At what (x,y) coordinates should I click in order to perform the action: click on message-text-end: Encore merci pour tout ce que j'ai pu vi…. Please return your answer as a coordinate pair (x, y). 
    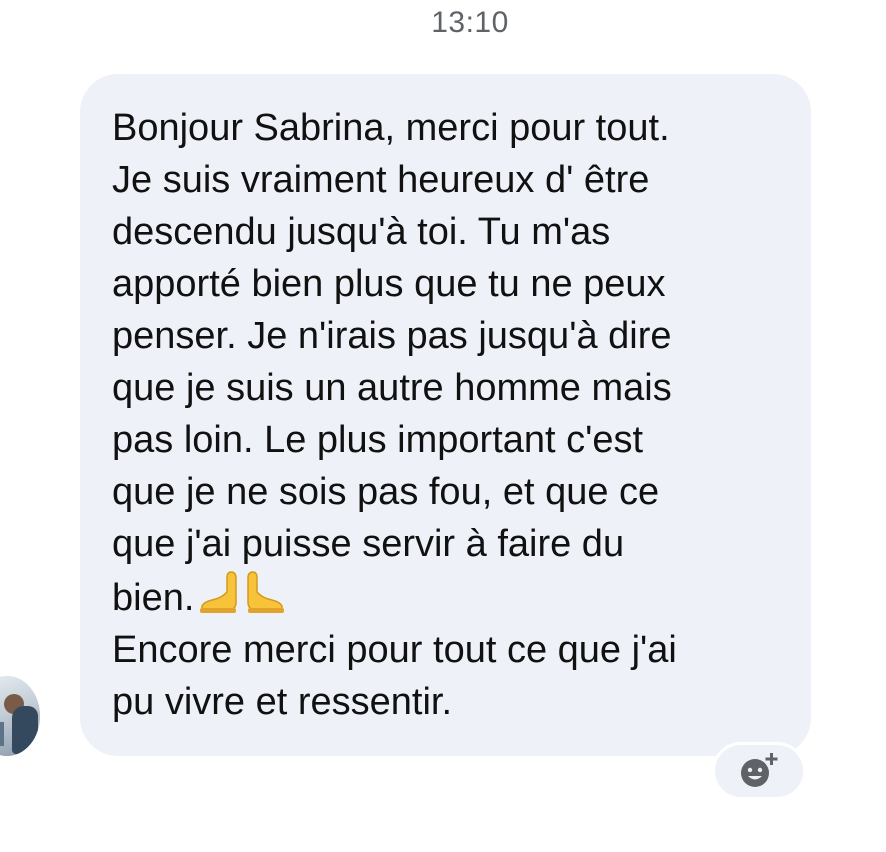
    Looking at the image, I should click on (394, 676).